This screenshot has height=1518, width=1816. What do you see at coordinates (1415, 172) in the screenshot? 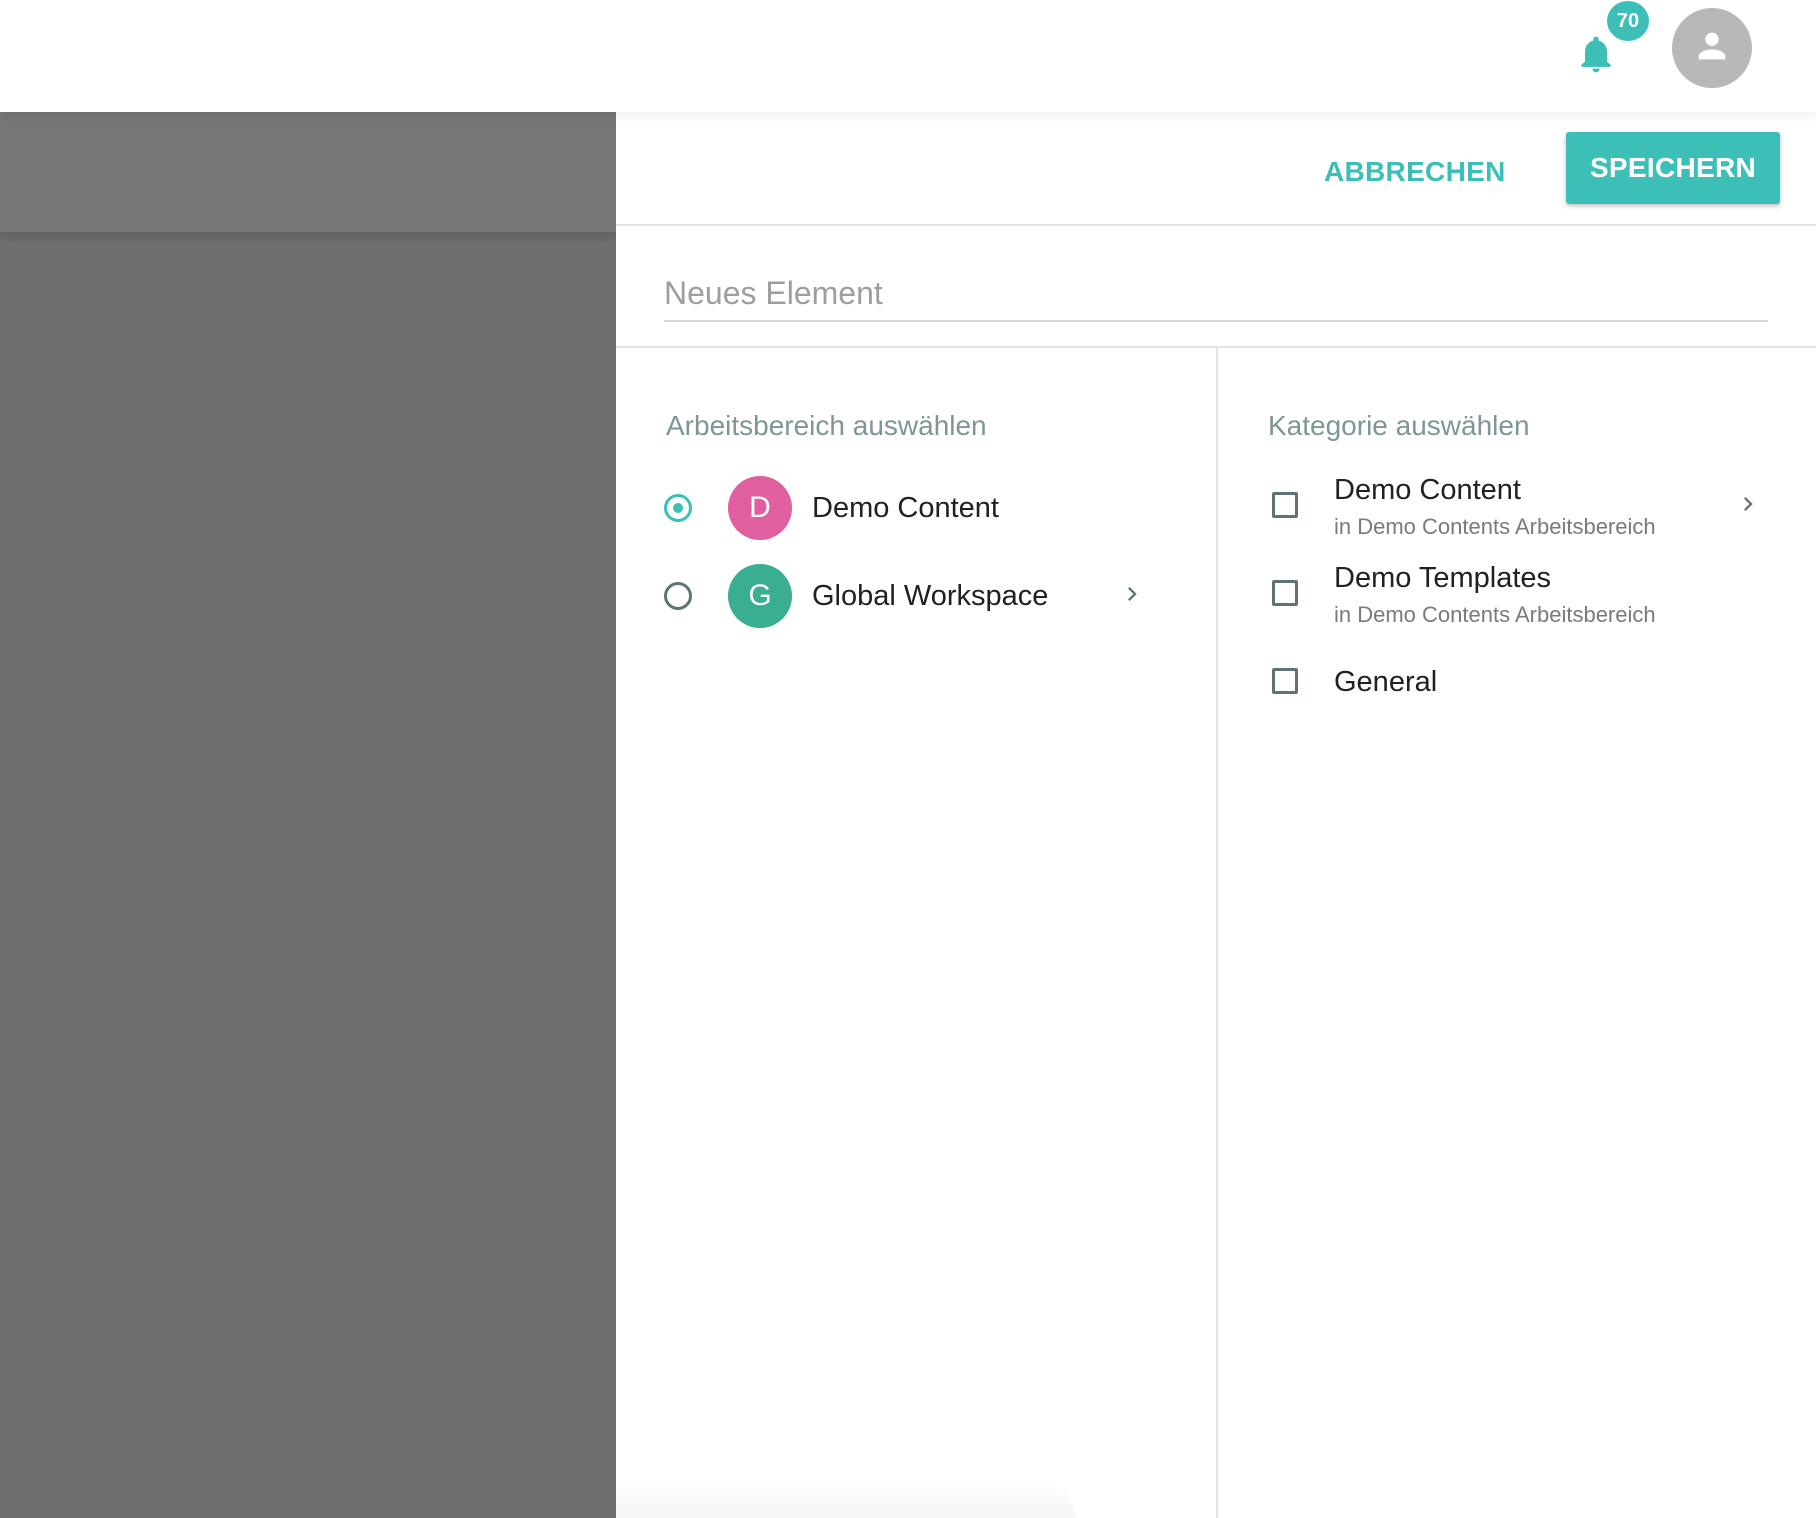
I see `cancel-button: ABBRECHEN` at bounding box center [1415, 172].